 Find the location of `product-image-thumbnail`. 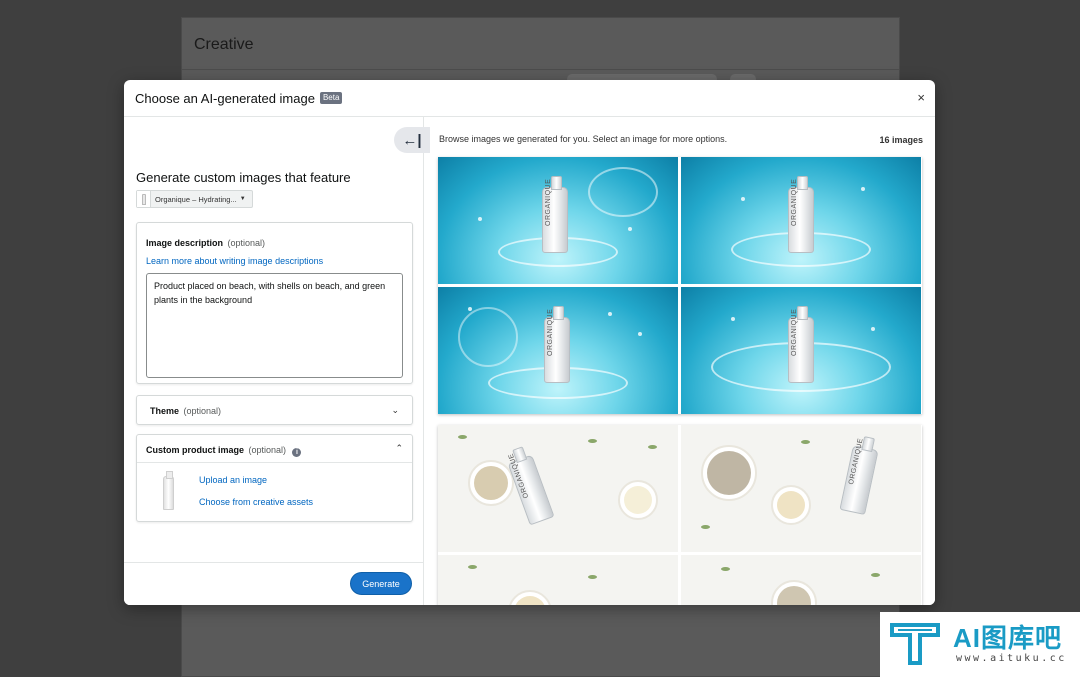

product-image-thumbnail is located at coordinates (168, 492).